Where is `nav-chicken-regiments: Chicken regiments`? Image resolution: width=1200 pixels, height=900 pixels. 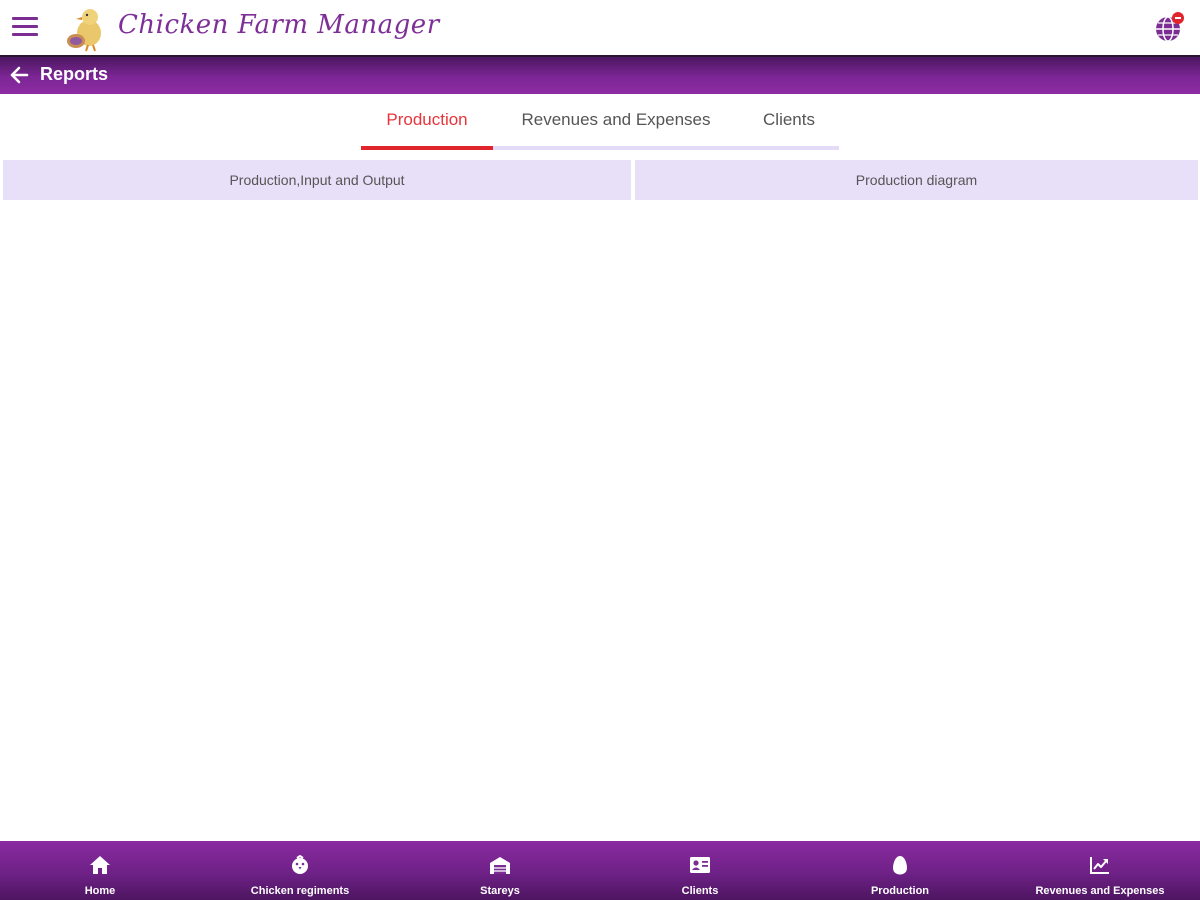
nav-chicken-regiments: Chicken regiments is located at coordinates (300, 870).